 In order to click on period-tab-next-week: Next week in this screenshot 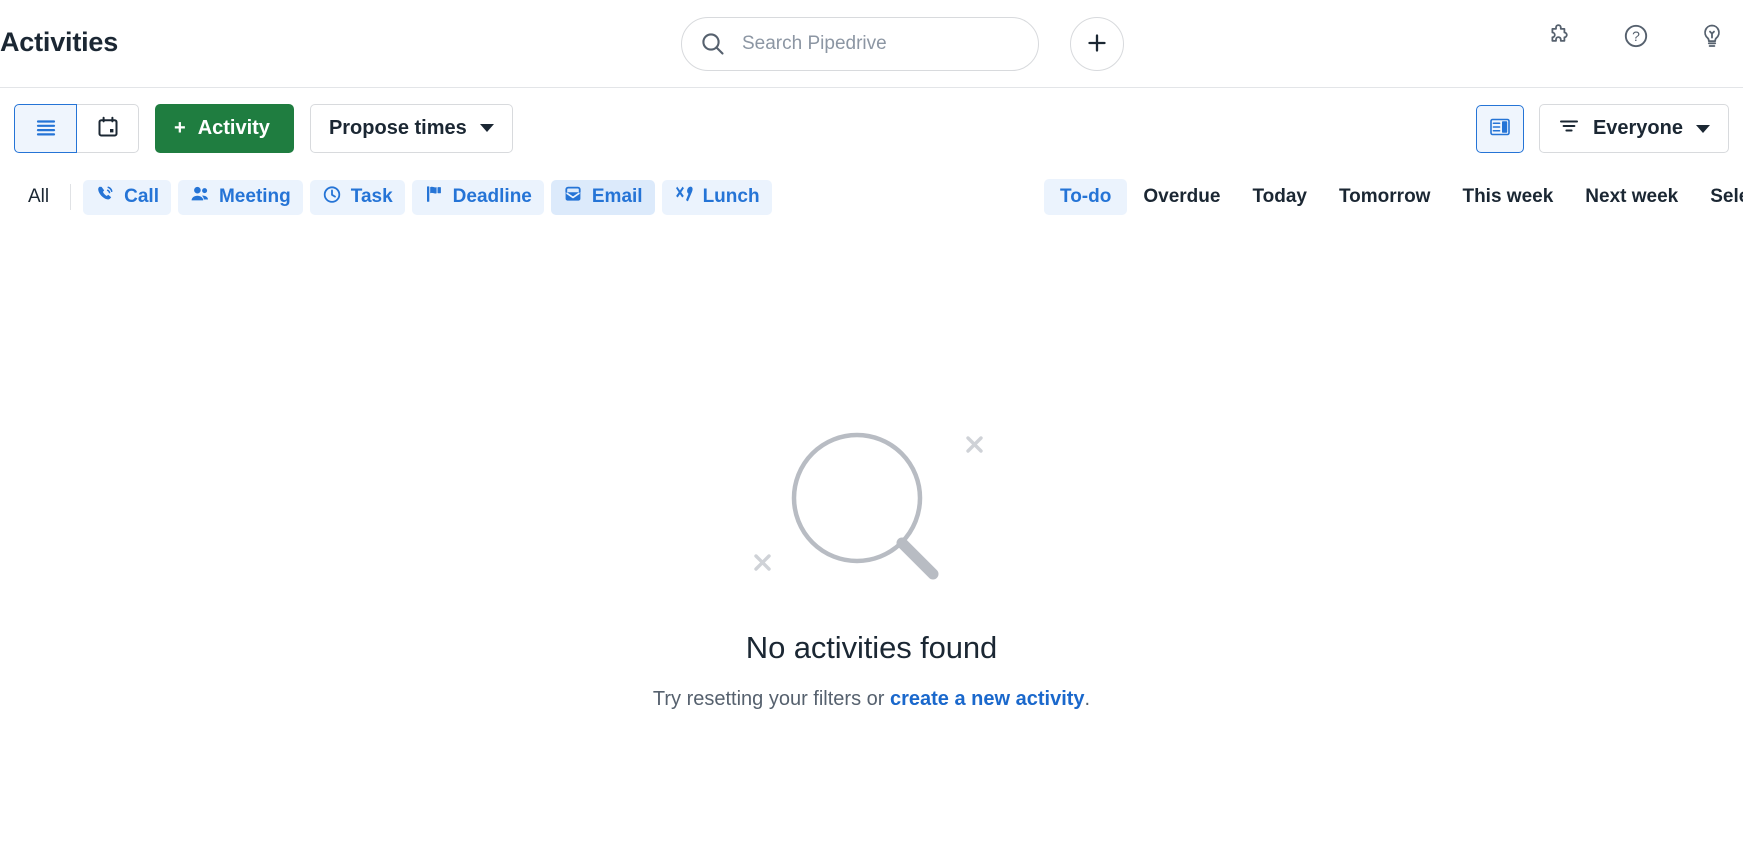, I will do `click(1631, 197)`.